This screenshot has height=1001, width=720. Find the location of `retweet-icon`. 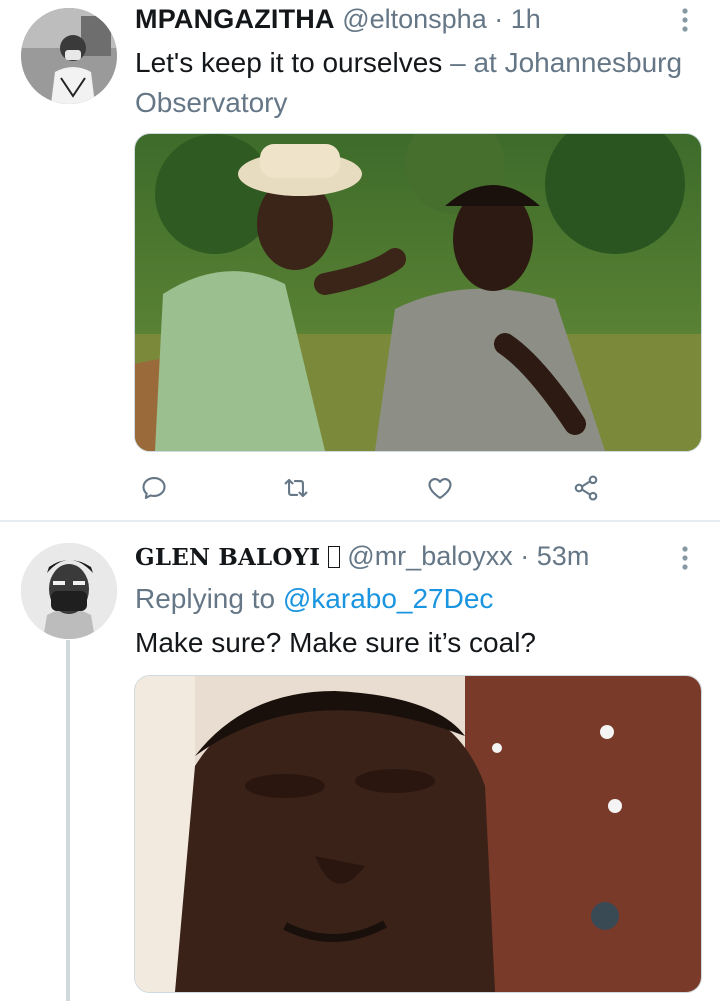

retweet-icon is located at coordinates (296, 488).